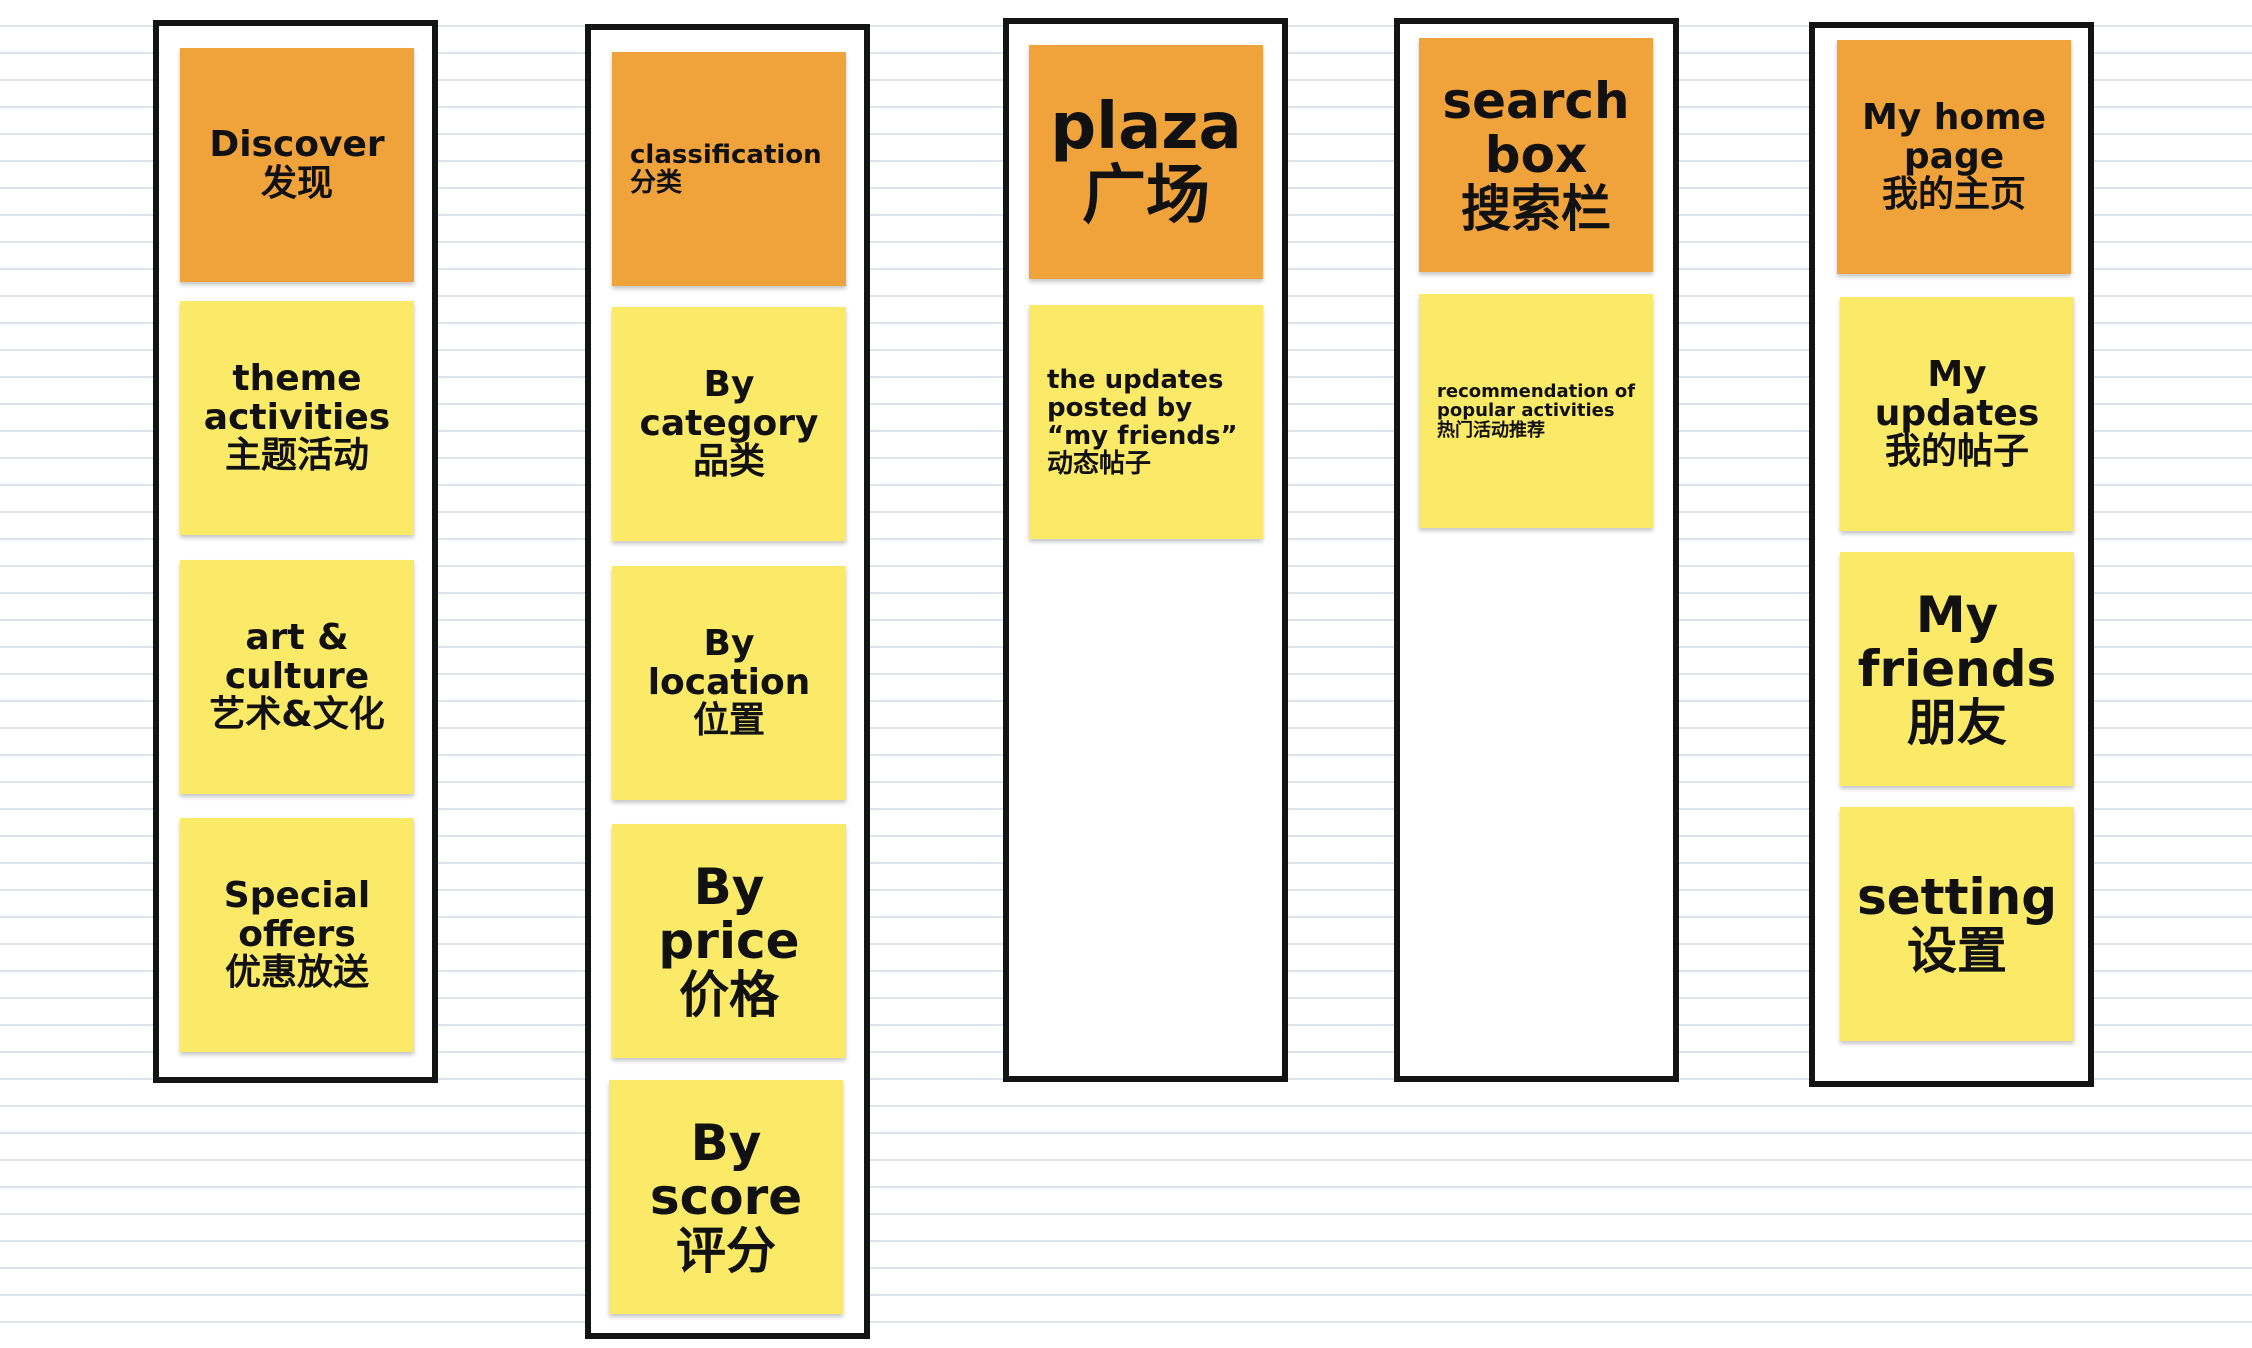 The width and height of the screenshot is (2252, 1348). What do you see at coordinates (728, 721) in the screenshot?
I see `note-label-zh: 位置` at bounding box center [728, 721].